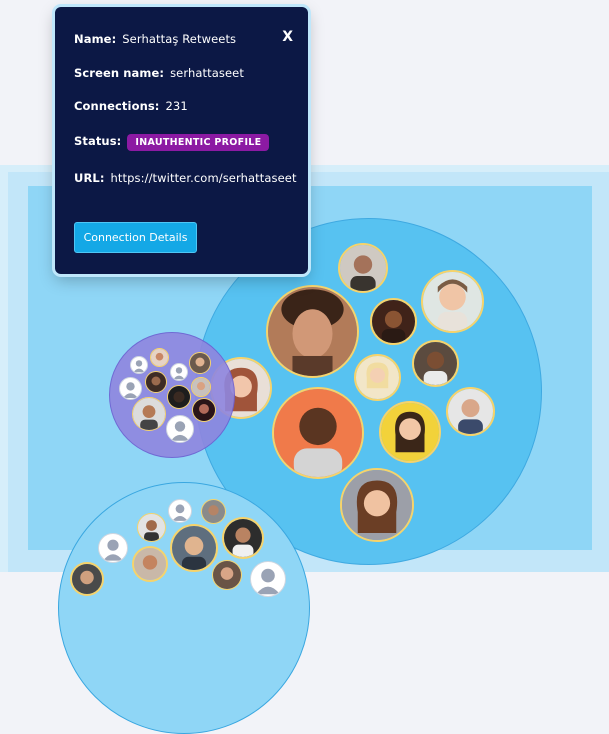 The width and height of the screenshot is (609, 734). Describe the element at coordinates (117, 106) in the screenshot. I see `connections-label: Connections:` at that location.